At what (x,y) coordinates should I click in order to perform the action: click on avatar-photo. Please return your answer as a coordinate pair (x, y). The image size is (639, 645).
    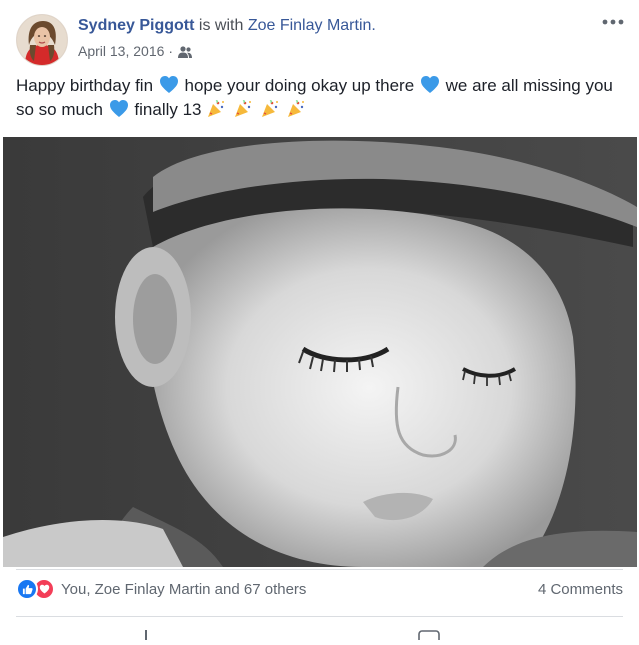
    Looking at the image, I should click on (42, 40).